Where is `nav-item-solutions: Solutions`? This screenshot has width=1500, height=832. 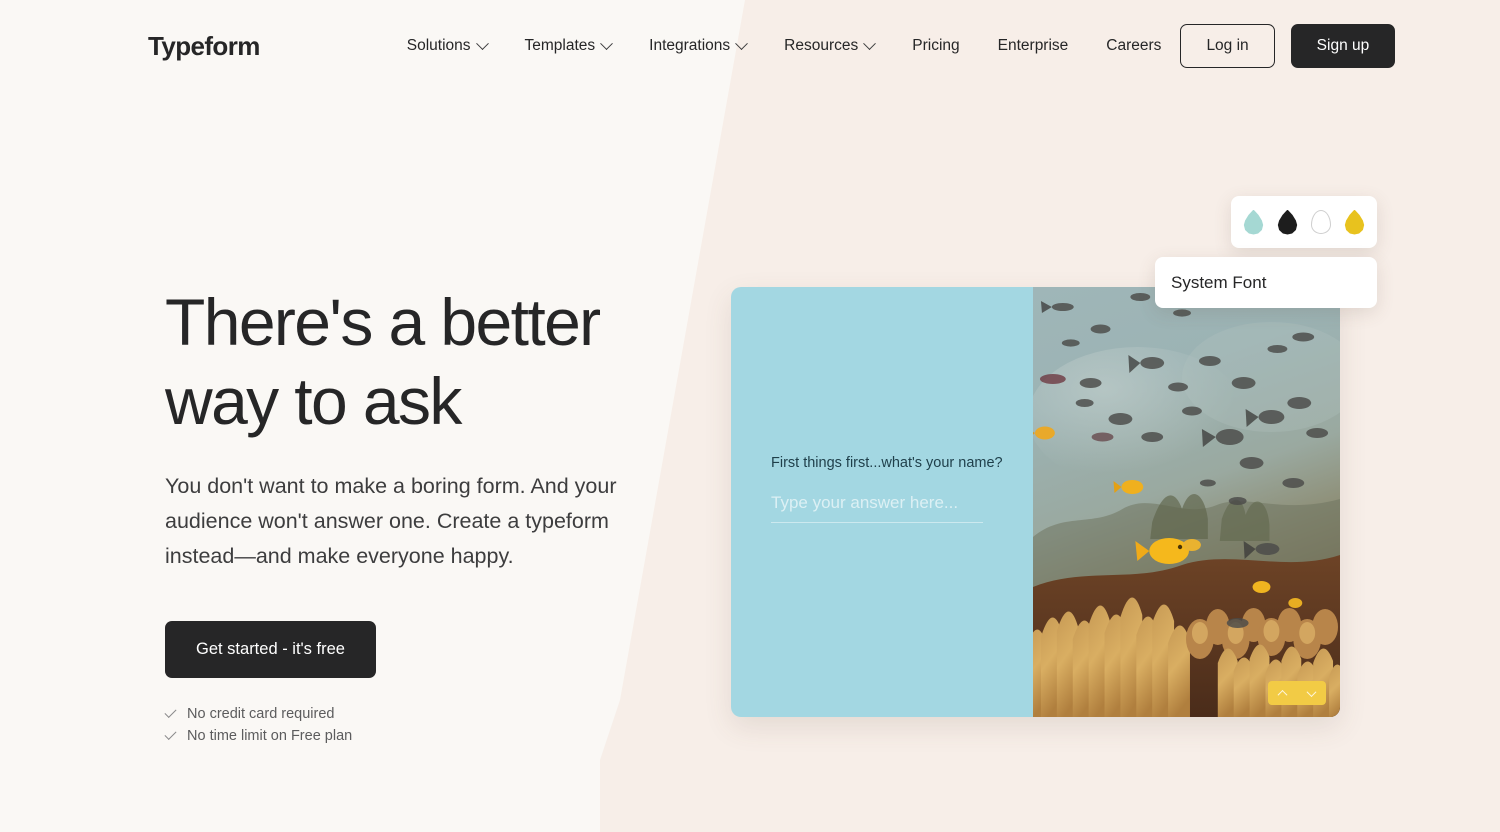 nav-item-solutions: Solutions is located at coordinates (447, 46).